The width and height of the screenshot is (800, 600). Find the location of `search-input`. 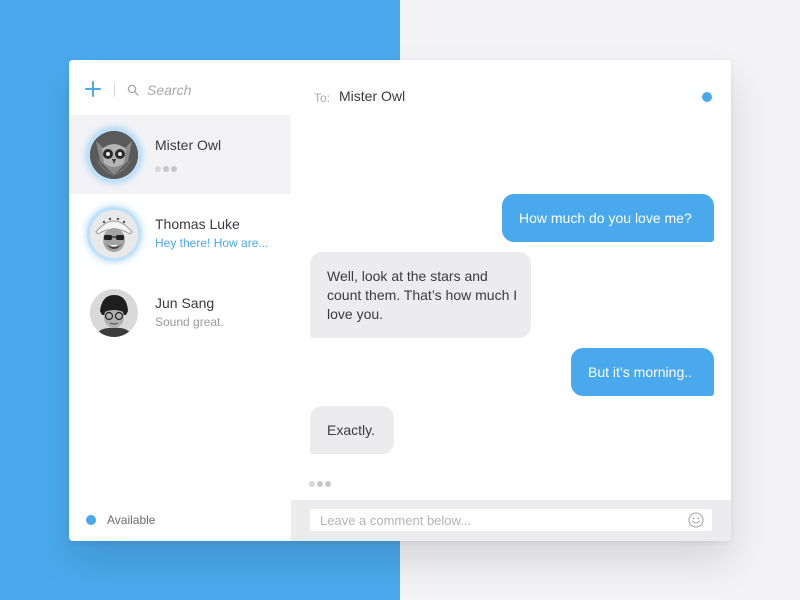

search-input is located at coordinates (212, 90).